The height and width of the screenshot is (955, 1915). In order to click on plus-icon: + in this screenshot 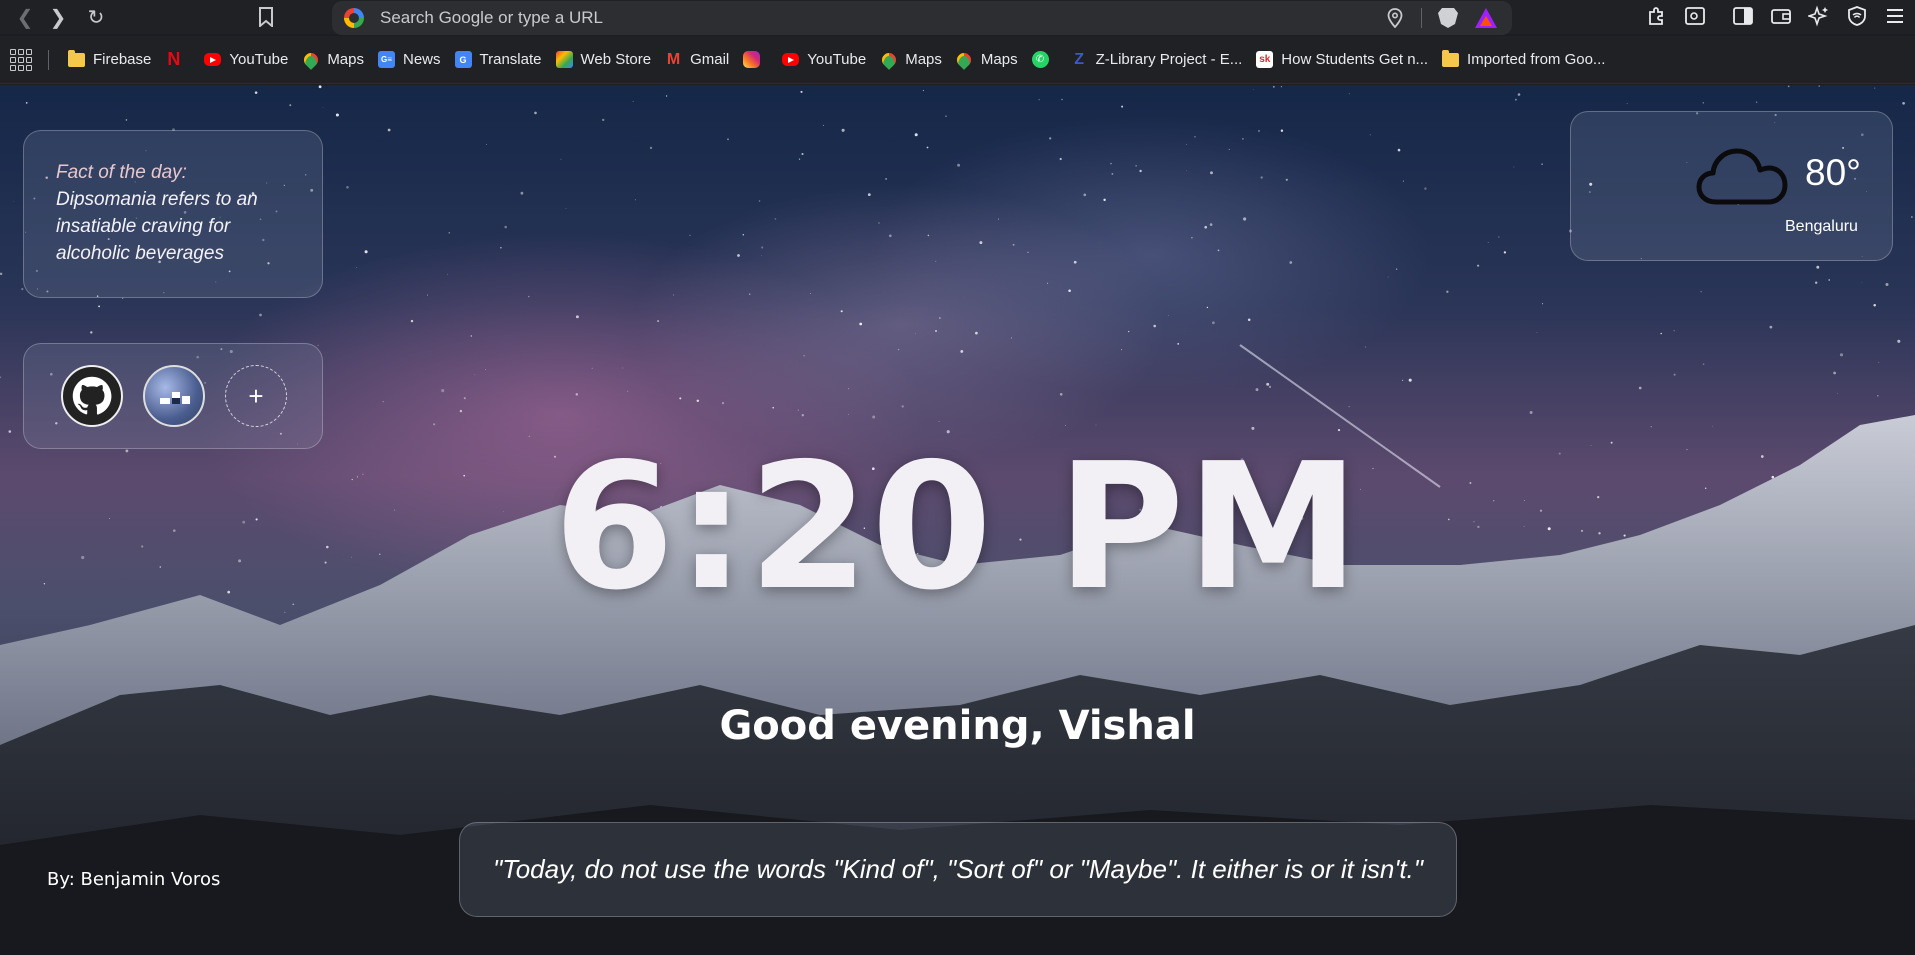, I will do `click(256, 395)`.